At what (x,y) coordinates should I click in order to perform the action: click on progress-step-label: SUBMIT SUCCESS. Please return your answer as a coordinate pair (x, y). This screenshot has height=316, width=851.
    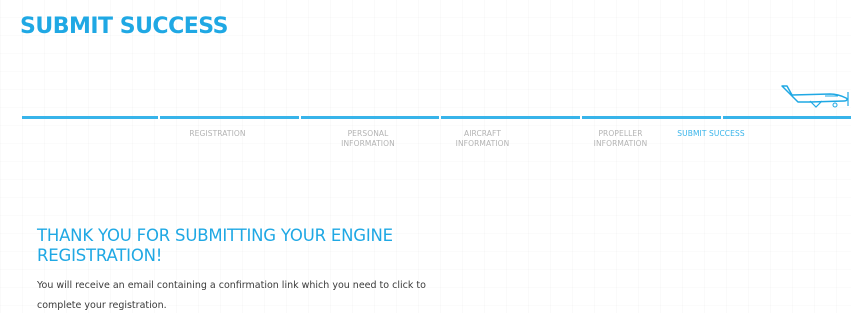
    Looking at the image, I should click on (711, 133).